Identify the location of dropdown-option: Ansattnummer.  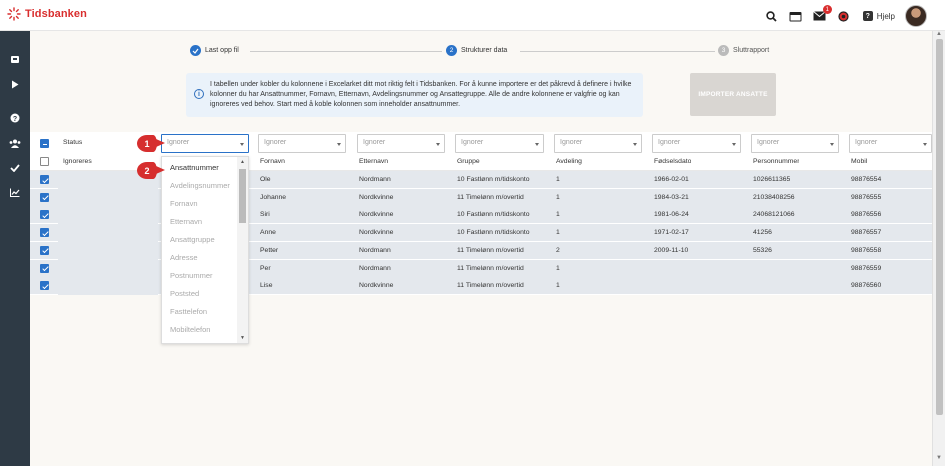
(194, 167).